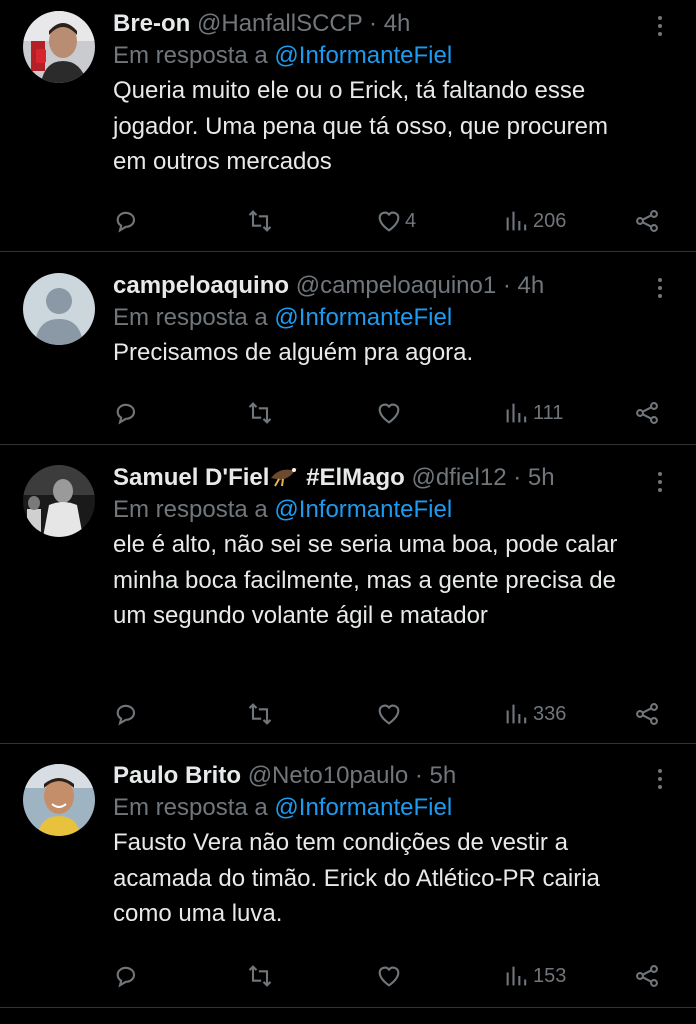 This screenshot has height=1024, width=696. What do you see at coordinates (348, 413) in the screenshot?
I see `action-bar: 111` at bounding box center [348, 413].